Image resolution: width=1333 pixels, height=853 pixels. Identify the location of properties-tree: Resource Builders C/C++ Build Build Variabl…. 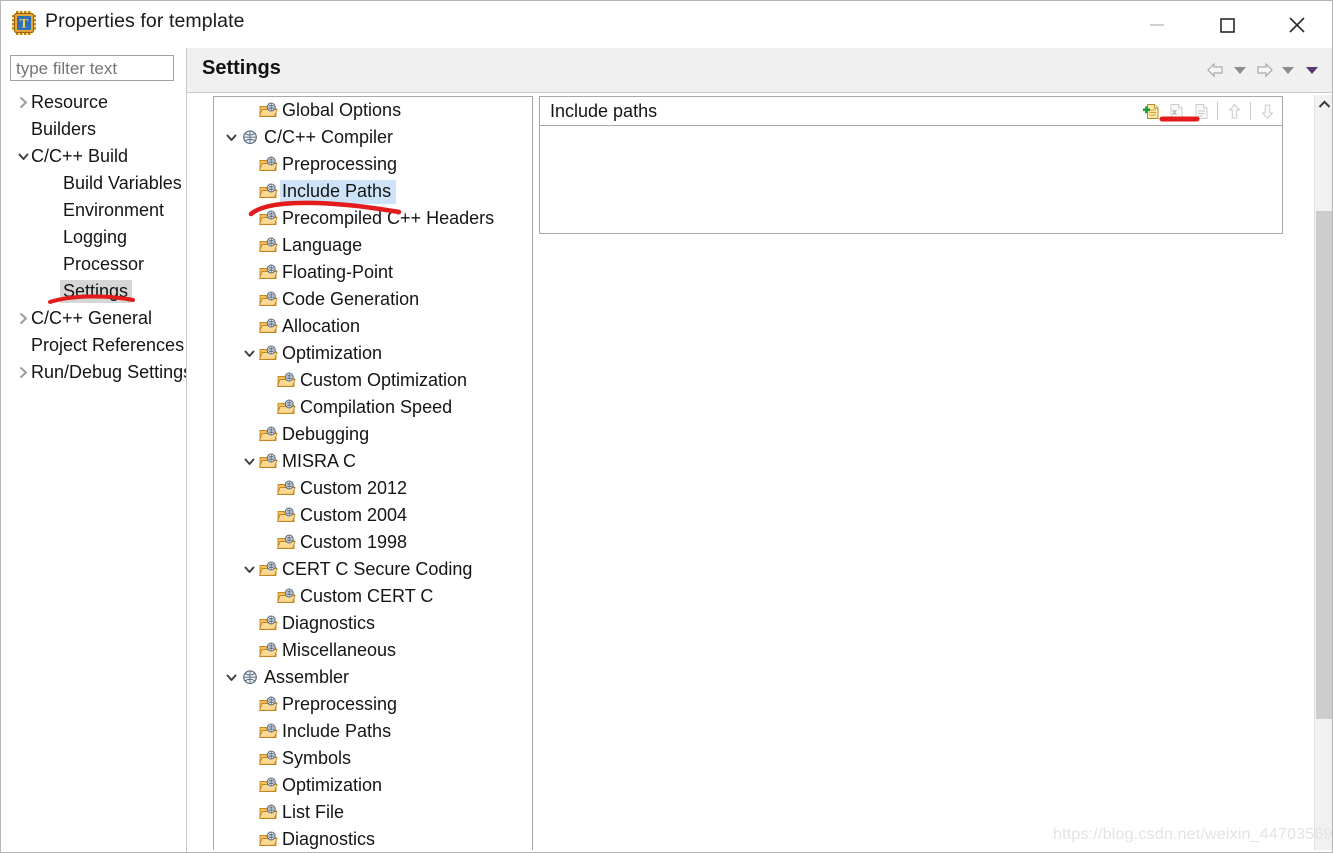
(93, 469).